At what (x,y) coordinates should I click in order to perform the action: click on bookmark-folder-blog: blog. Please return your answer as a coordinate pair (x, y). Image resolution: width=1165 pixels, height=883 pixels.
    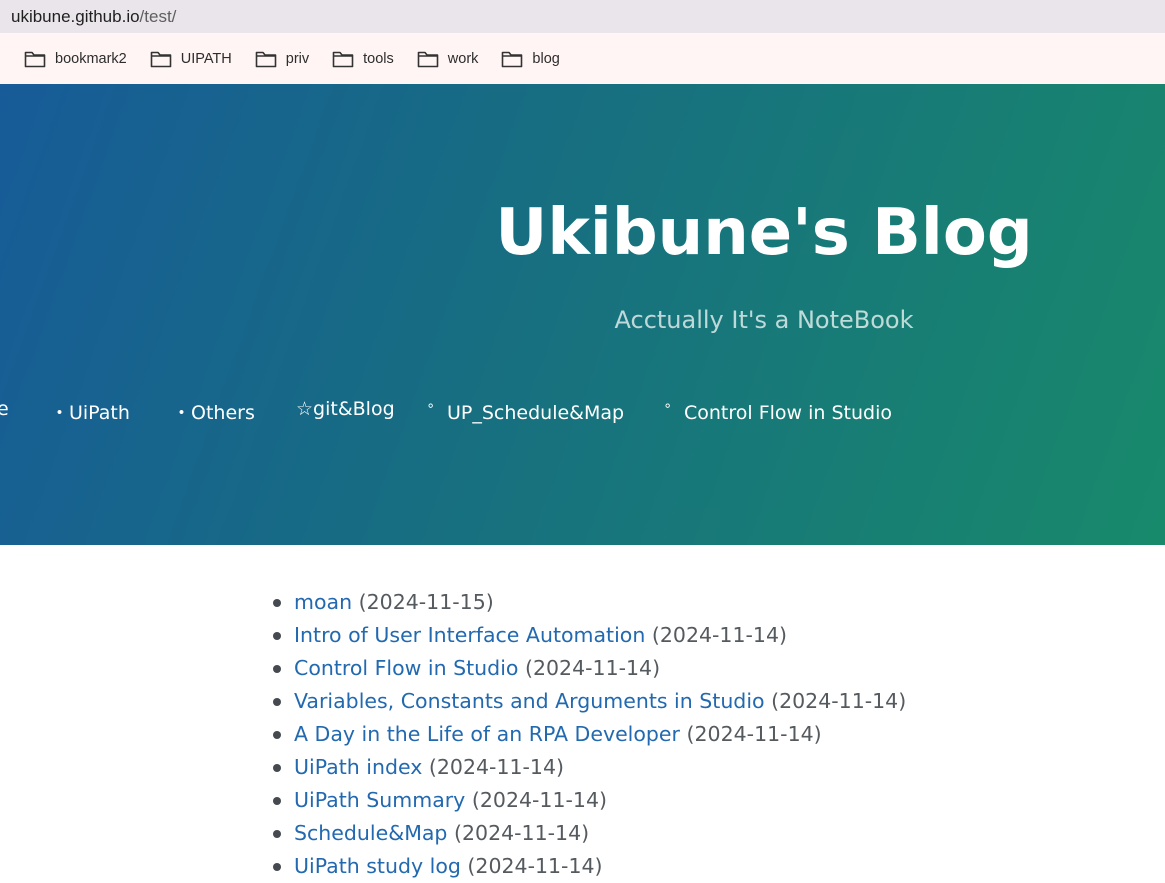
    Looking at the image, I should click on (530, 59).